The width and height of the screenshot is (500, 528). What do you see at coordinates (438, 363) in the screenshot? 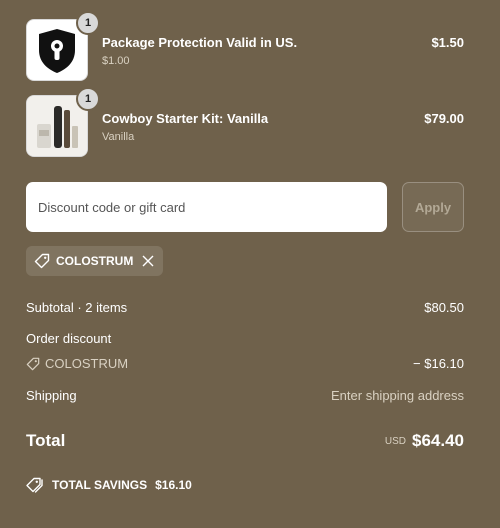
I see `discount-amount: − $16.10` at bounding box center [438, 363].